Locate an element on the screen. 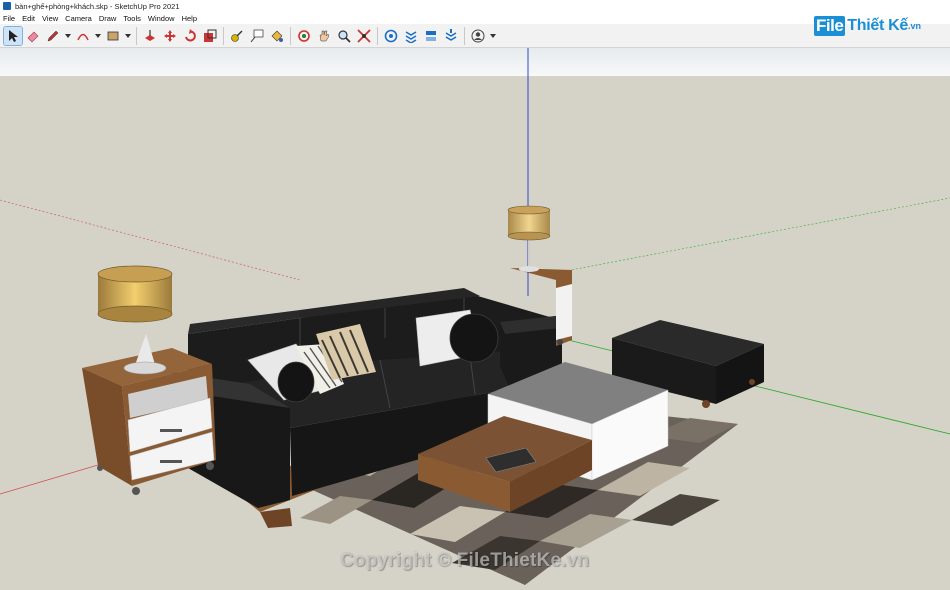 This screenshot has height=590, width=950. copyright-watermark: Copyright © FileThietKe.vn is located at coordinates (465, 560).